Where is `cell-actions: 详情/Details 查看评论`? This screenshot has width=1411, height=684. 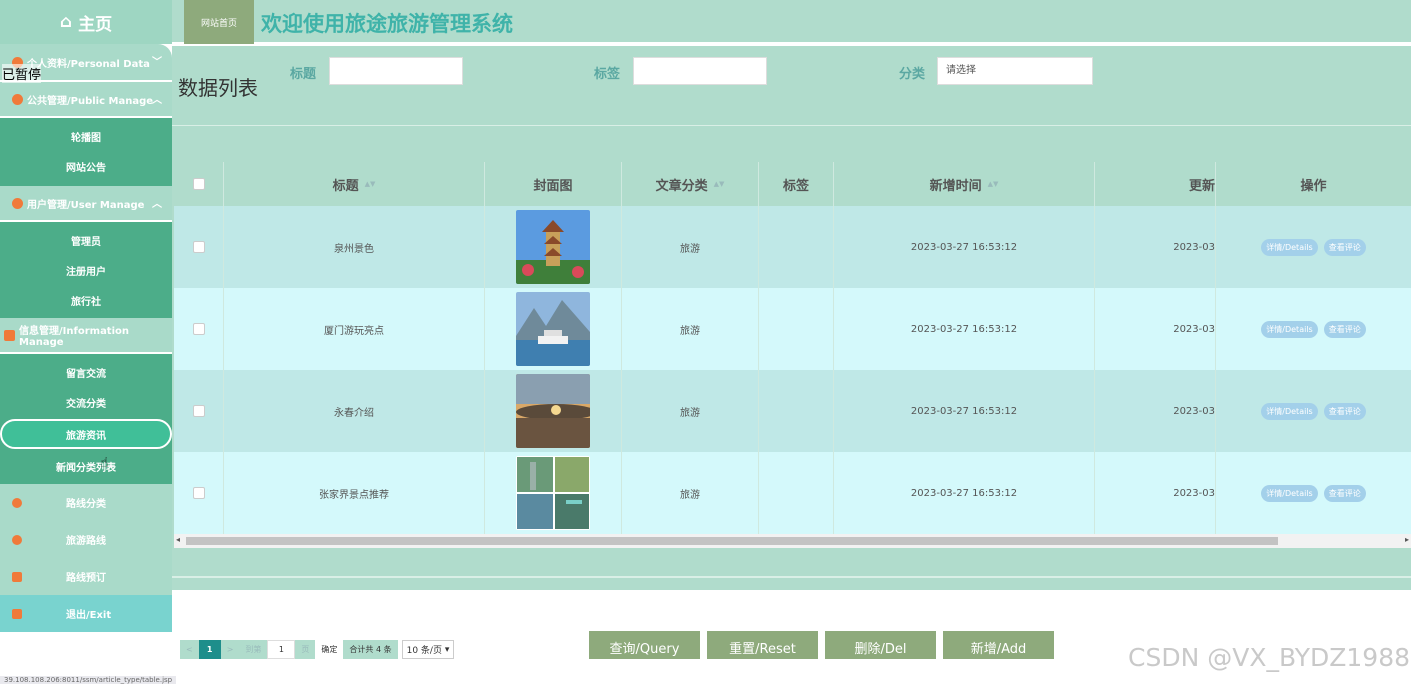 cell-actions: 详情/Details 查看评论 is located at coordinates (1313, 493).